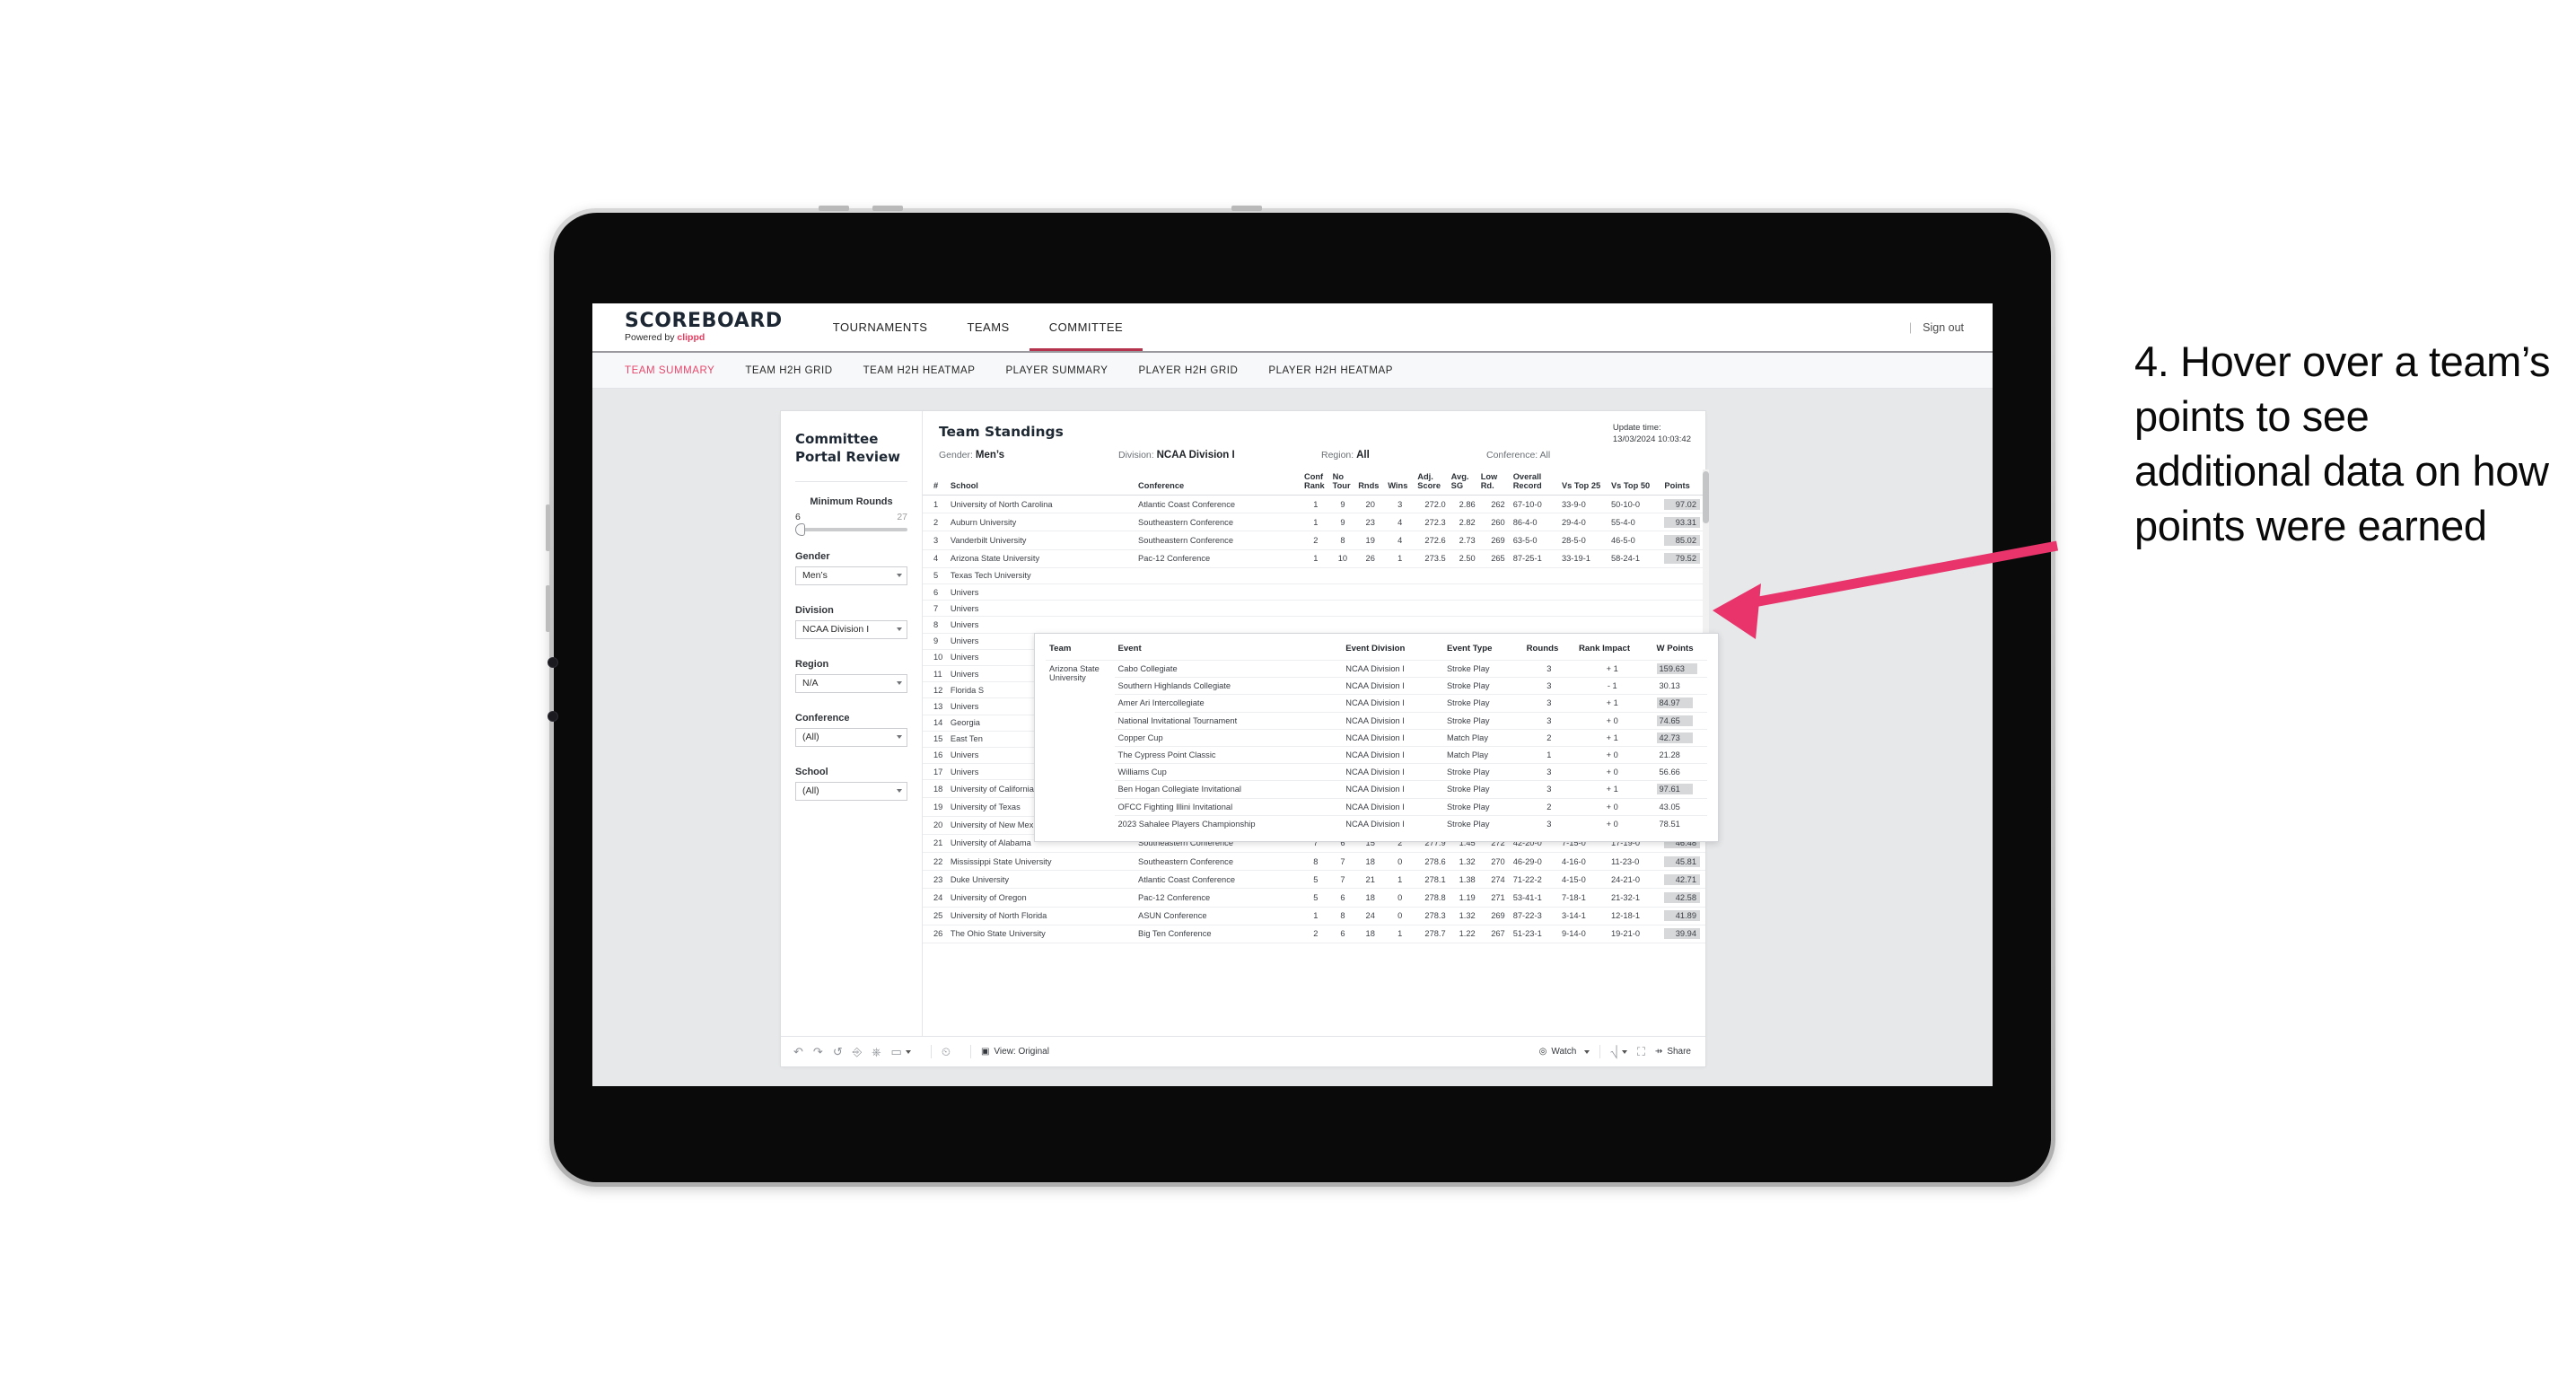 This screenshot has width=2576, height=1386. What do you see at coordinates (800, 529) in the screenshot?
I see `slider-handle` at bounding box center [800, 529].